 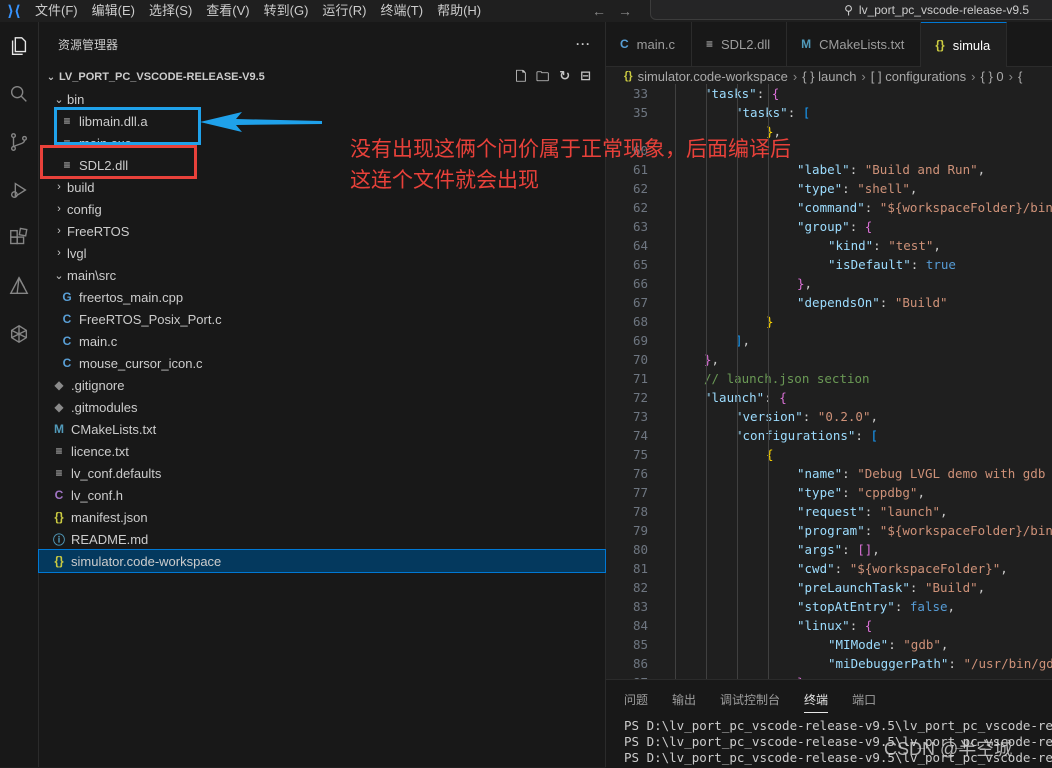 What do you see at coordinates (854, 44) in the screenshot?
I see `editor-tab: M CMakeLists.txt` at bounding box center [854, 44].